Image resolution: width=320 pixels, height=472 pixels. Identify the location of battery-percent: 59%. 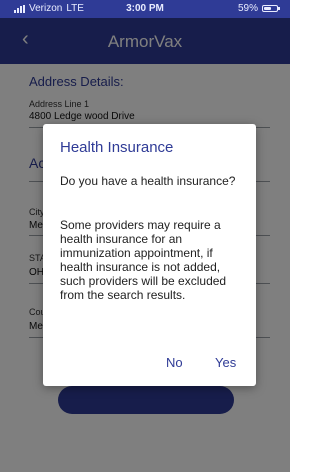
(247, 8).